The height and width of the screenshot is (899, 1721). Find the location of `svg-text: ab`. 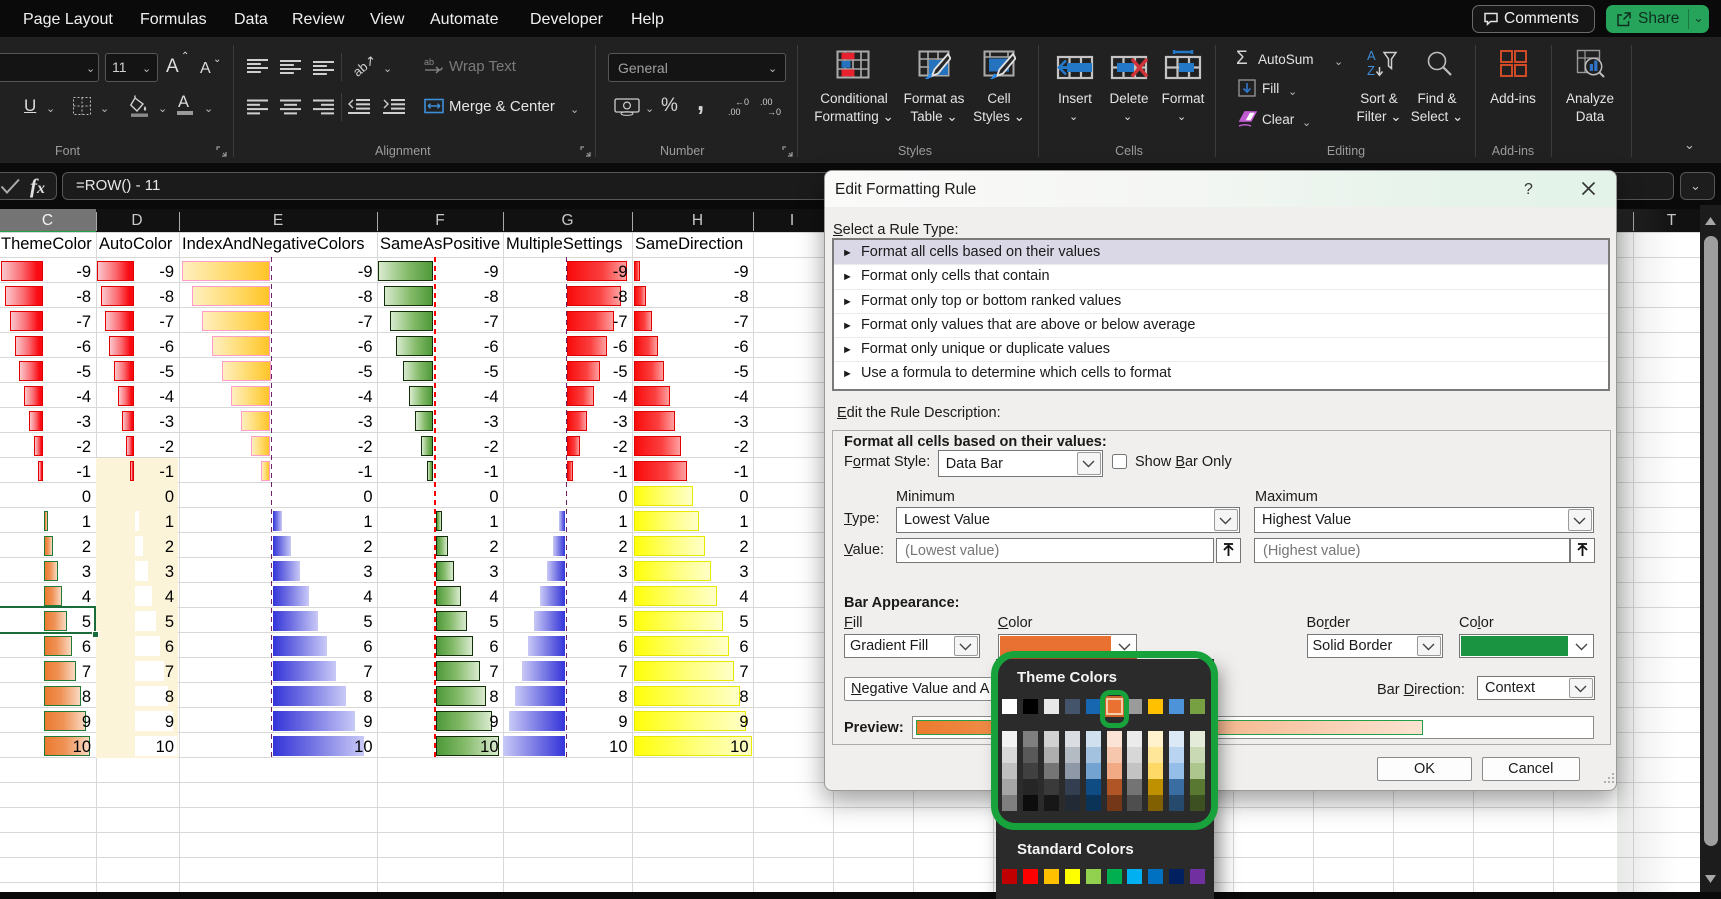

svg-text: ab is located at coordinates (429, 62).